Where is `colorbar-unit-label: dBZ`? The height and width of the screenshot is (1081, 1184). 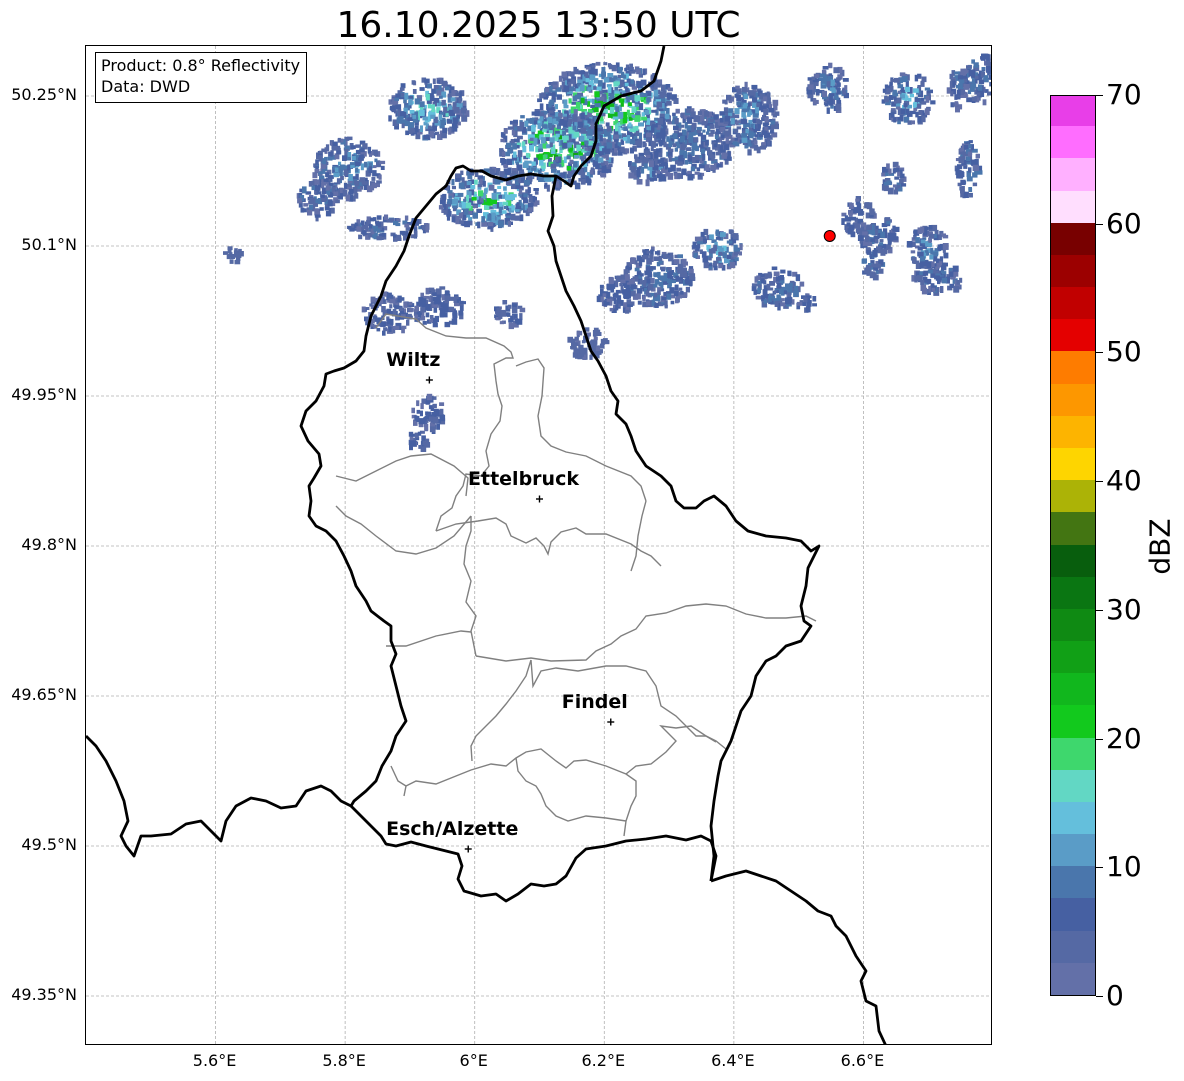
colorbar-unit-label: dBZ is located at coordinates (1160, 546).